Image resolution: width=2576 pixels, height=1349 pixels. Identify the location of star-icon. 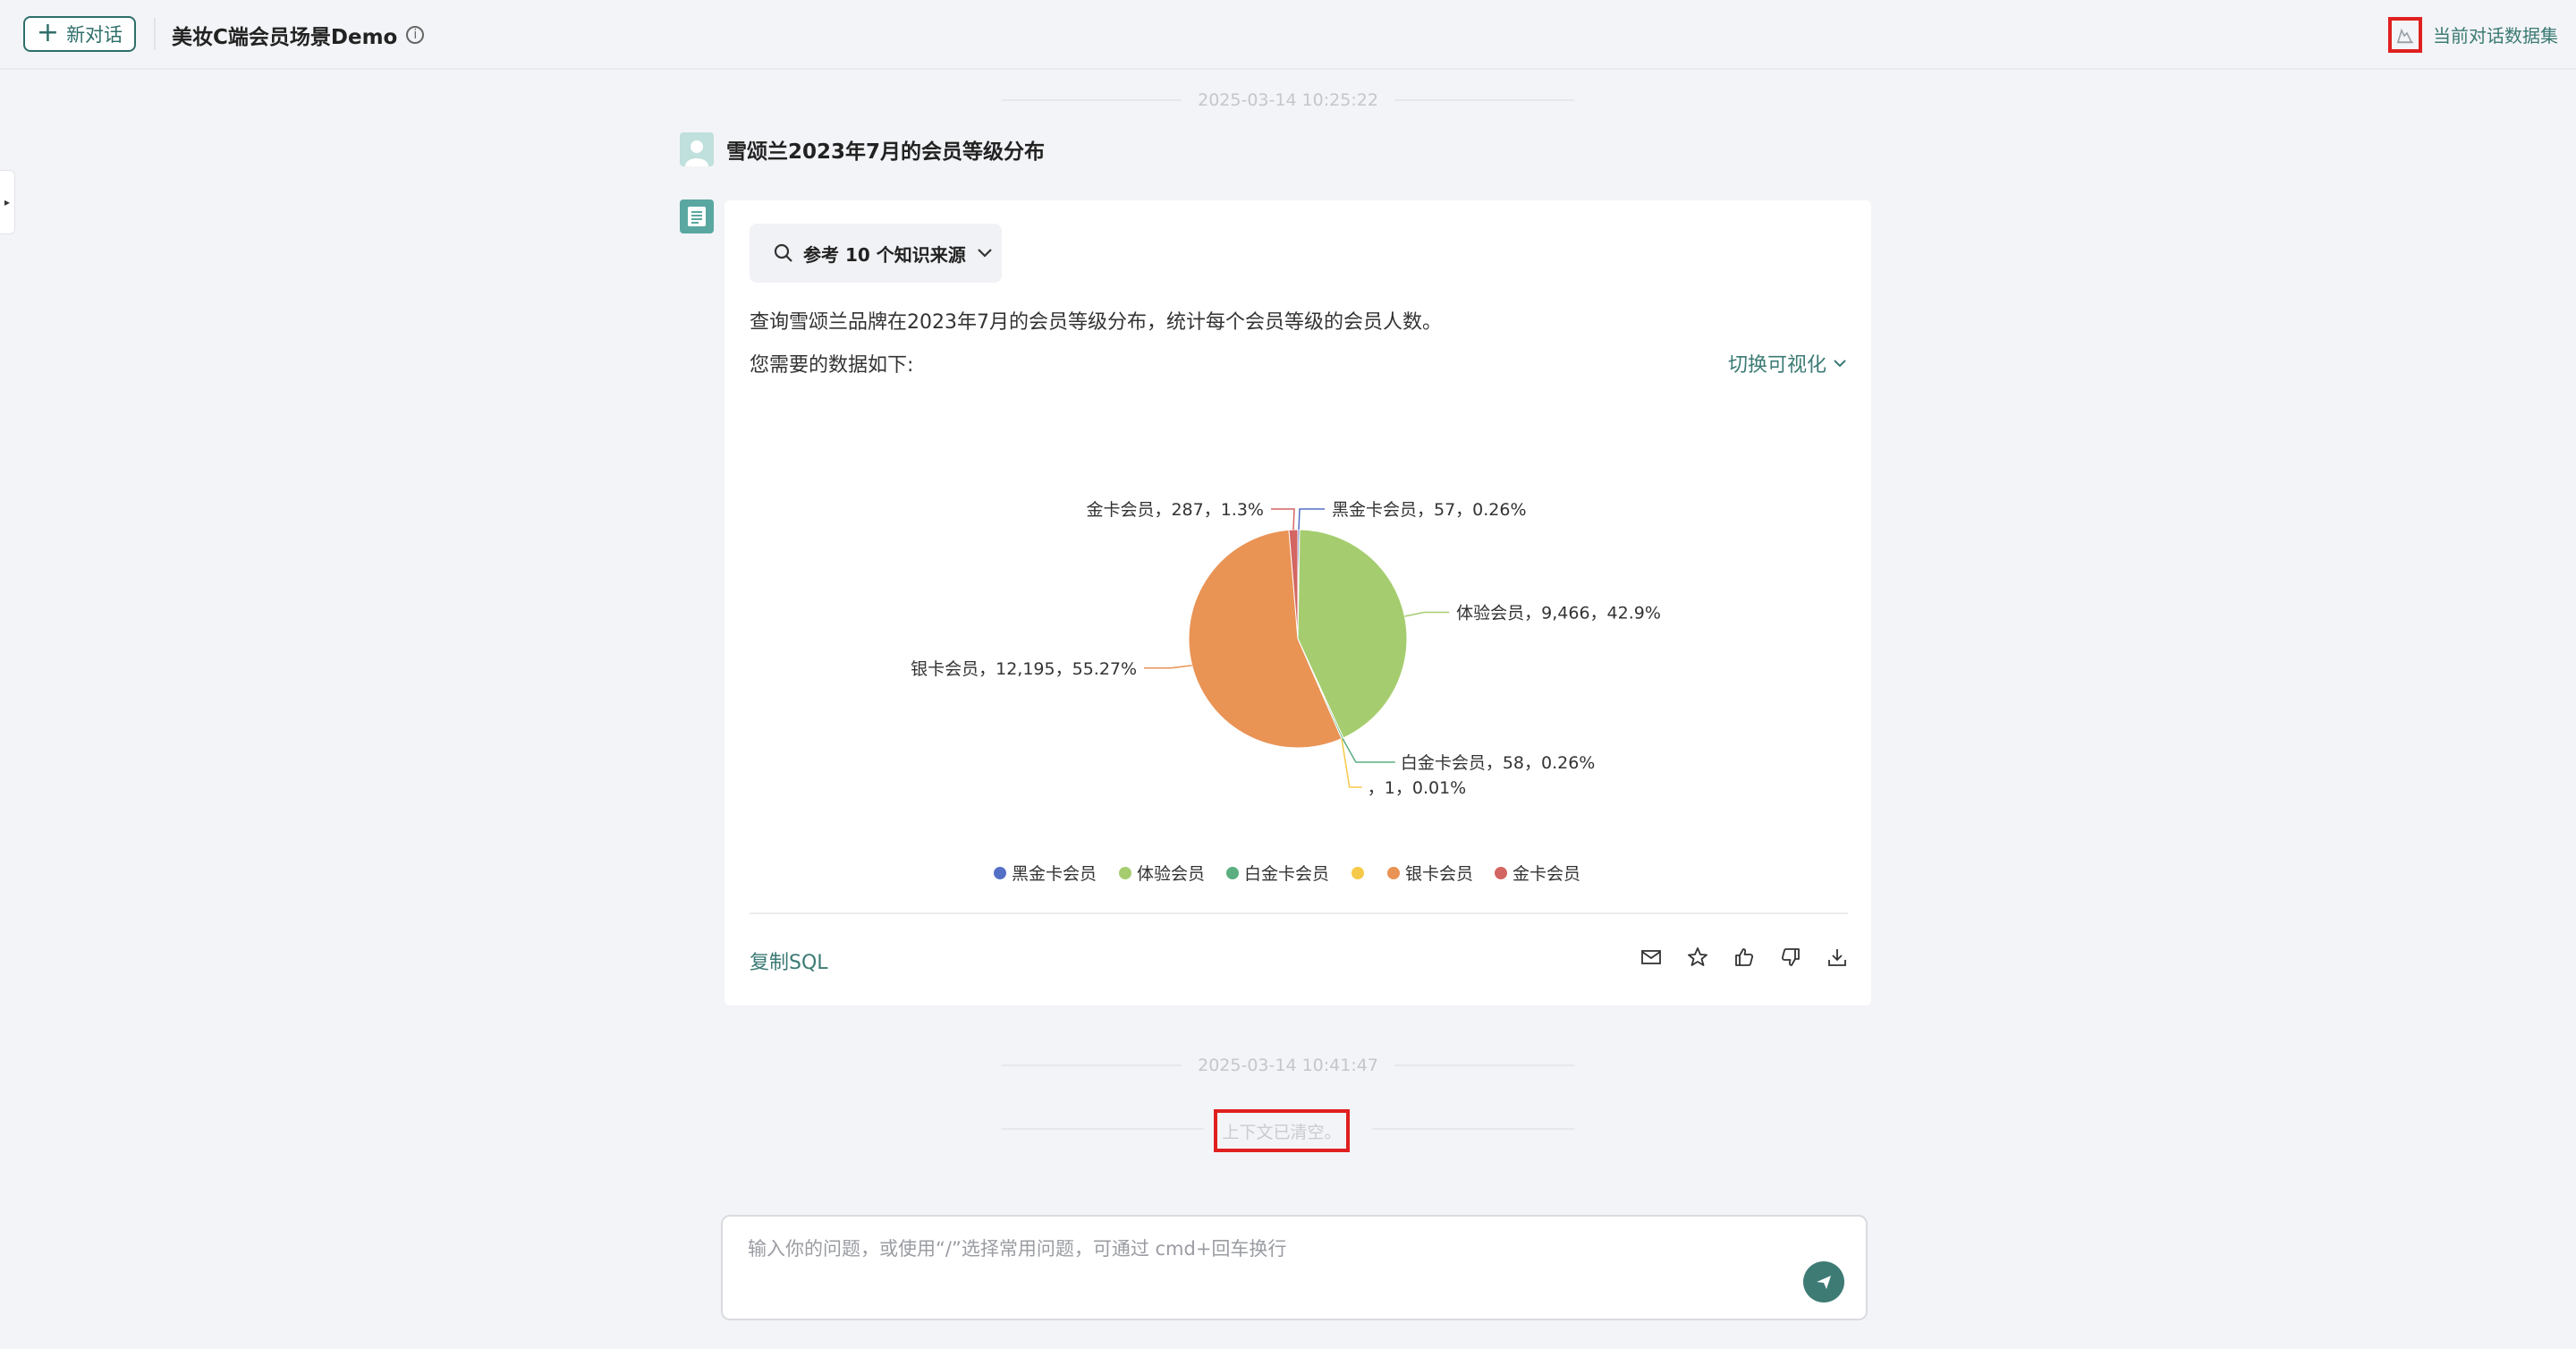
(1697, 956).